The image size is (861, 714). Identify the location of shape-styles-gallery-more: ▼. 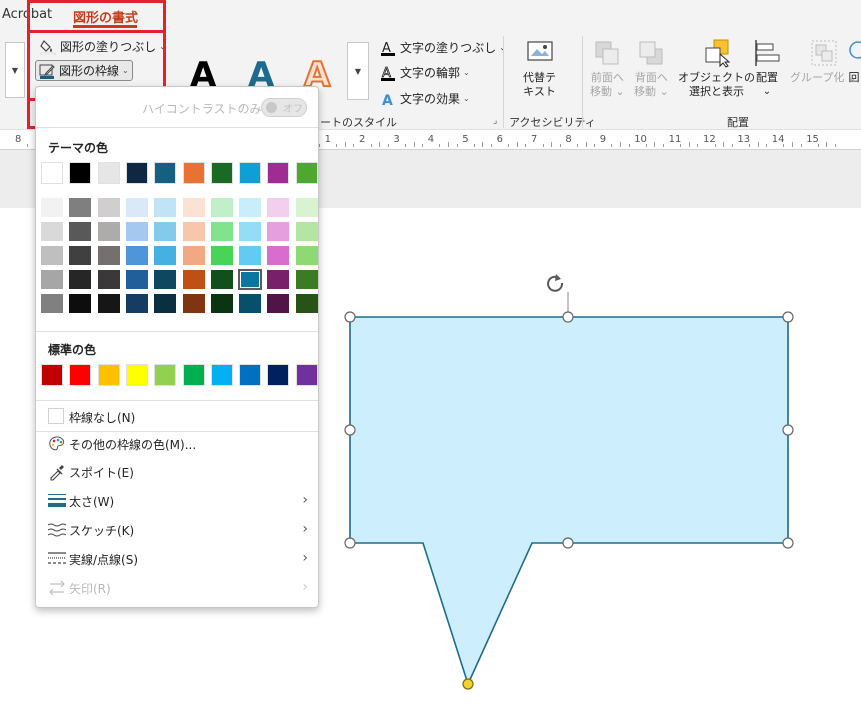
(15, 70).